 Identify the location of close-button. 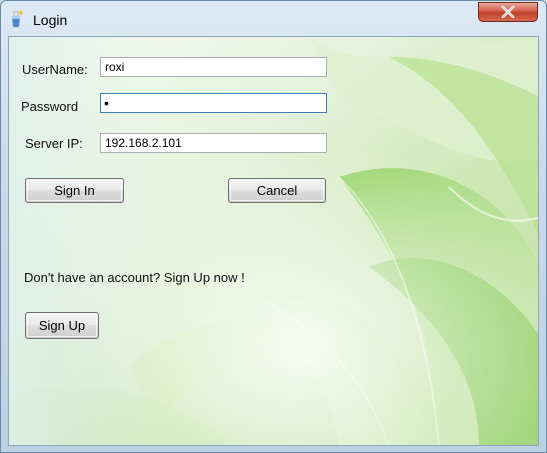
(508, 12).